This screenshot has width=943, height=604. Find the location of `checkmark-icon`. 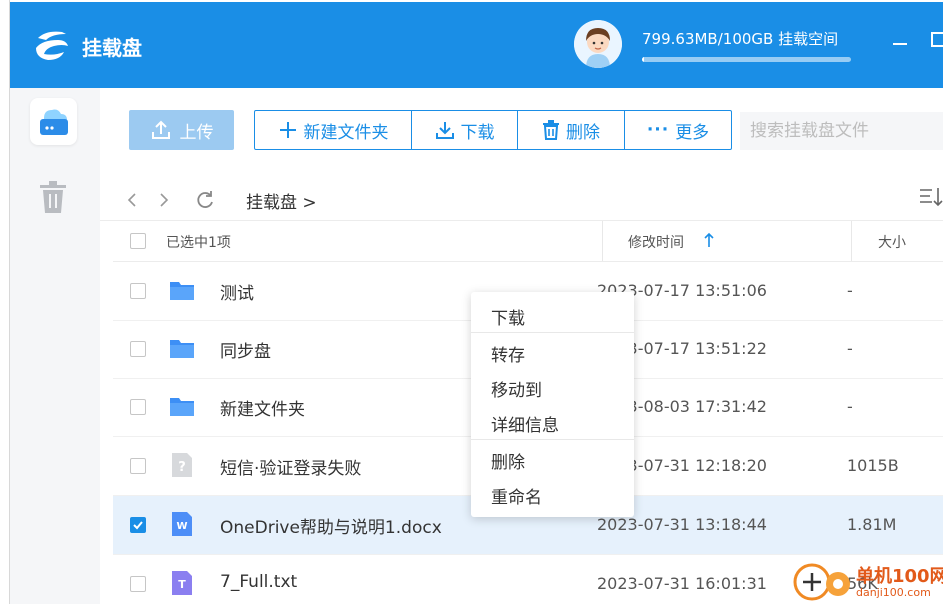

checkmark-icon is located at coordinates (138, 525).